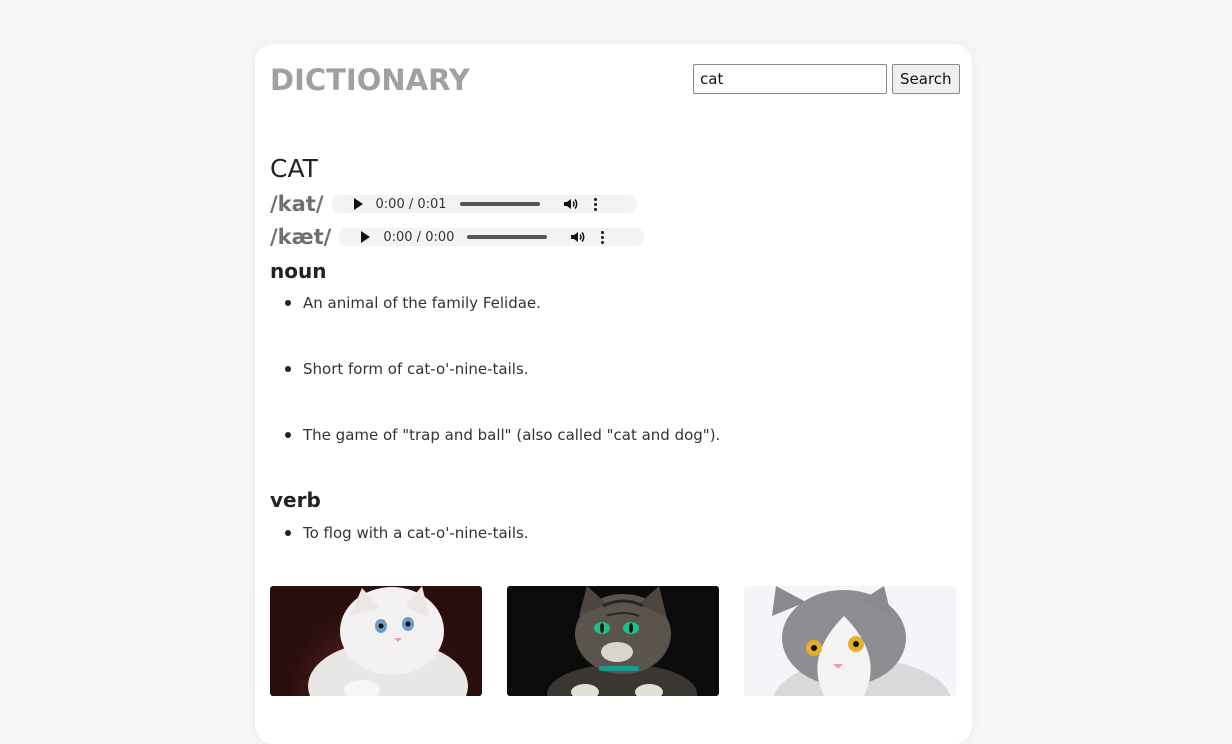  I want to click on definition-item: An animal of the family Felidae., so click(502, 303).